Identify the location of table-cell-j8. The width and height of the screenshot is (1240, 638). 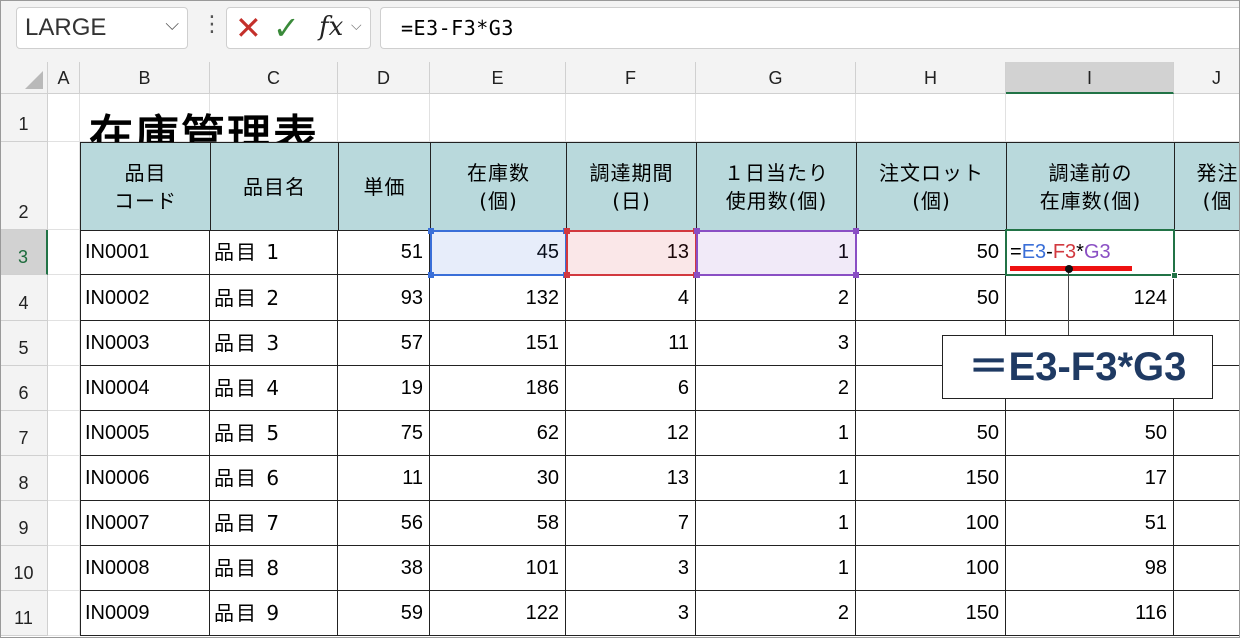
(1207, 478).